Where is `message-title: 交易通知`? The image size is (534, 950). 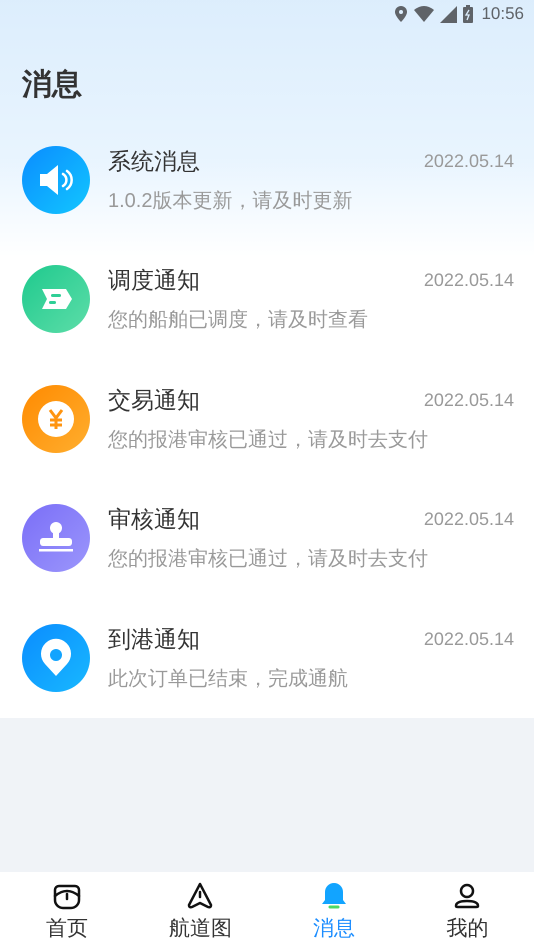 message-title: 交易通知 is located at coordinates (154, 400).